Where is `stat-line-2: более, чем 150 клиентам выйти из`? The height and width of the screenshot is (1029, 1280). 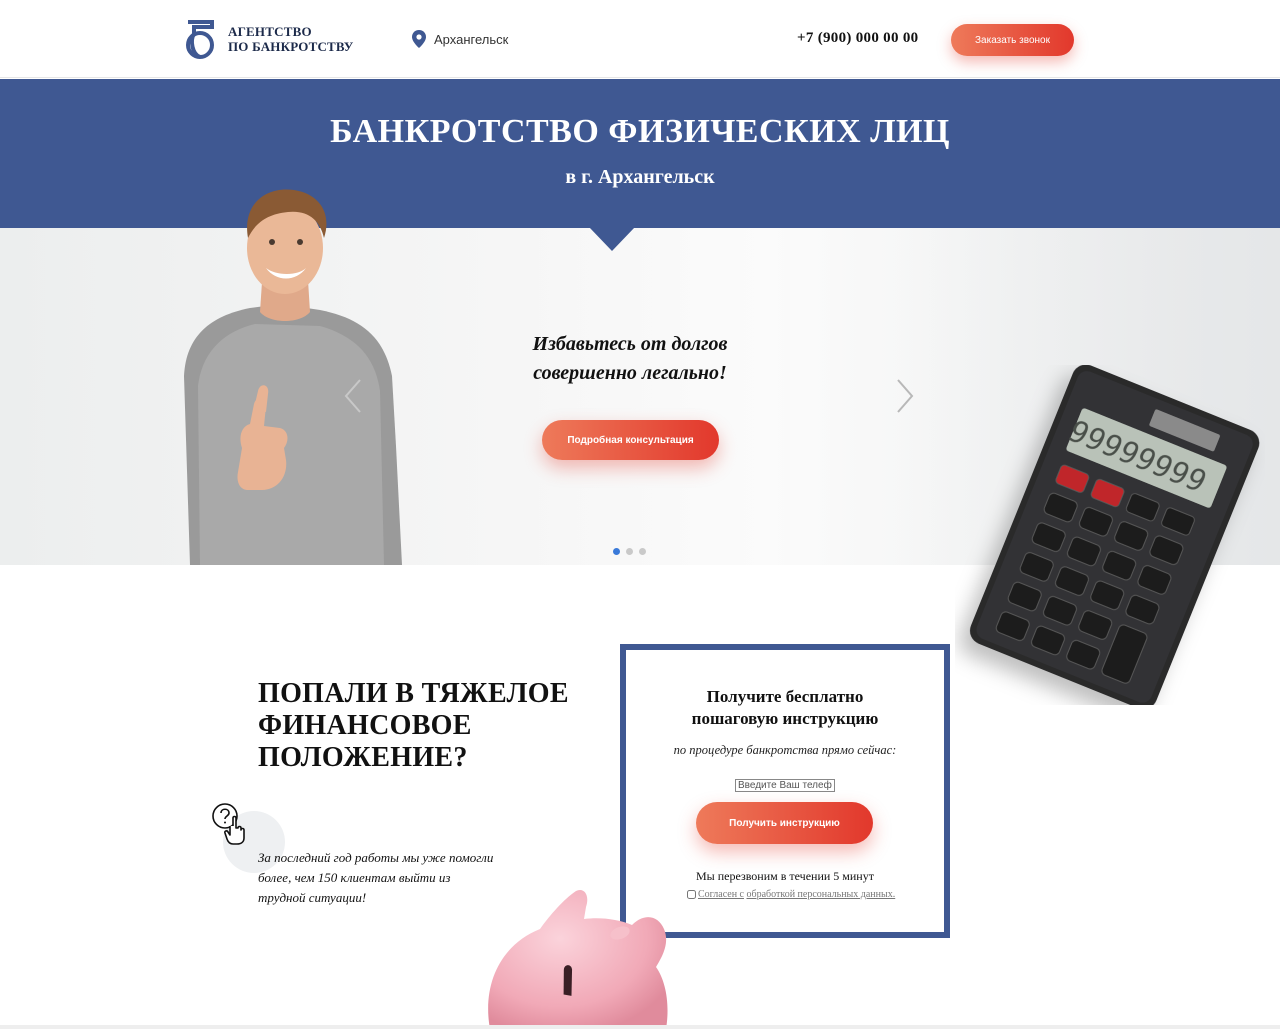 stat-line-2: более, чем 150 клиентам выйти из is located at coordinates (354, 877).